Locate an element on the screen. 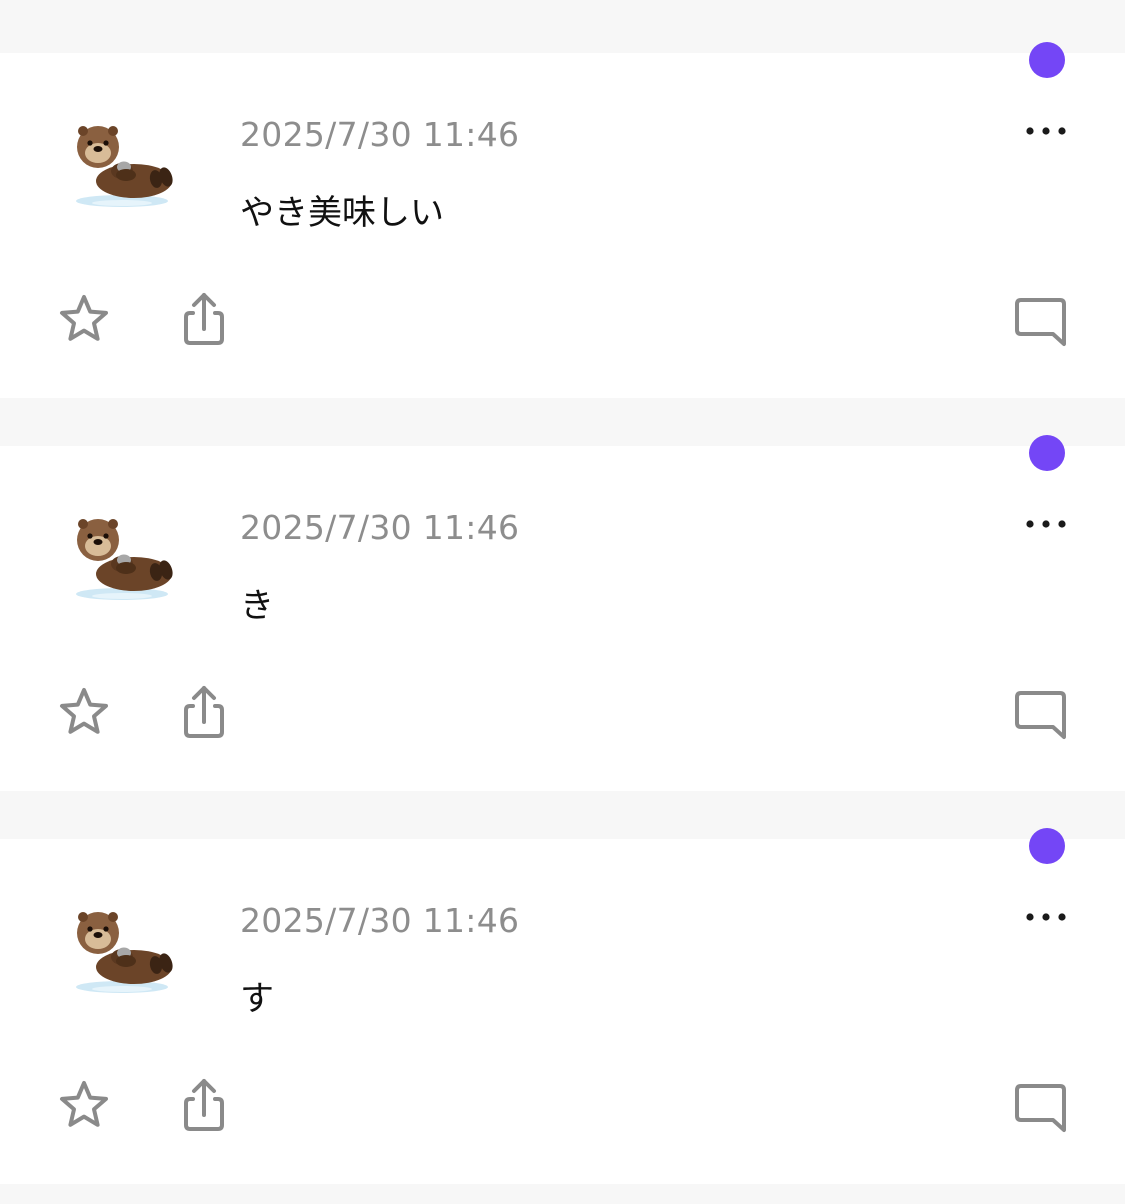 Image resolution: width=1125 pixels, height=1204 pixels. post-text: やき美味しい is located at coordinates (342, 213).